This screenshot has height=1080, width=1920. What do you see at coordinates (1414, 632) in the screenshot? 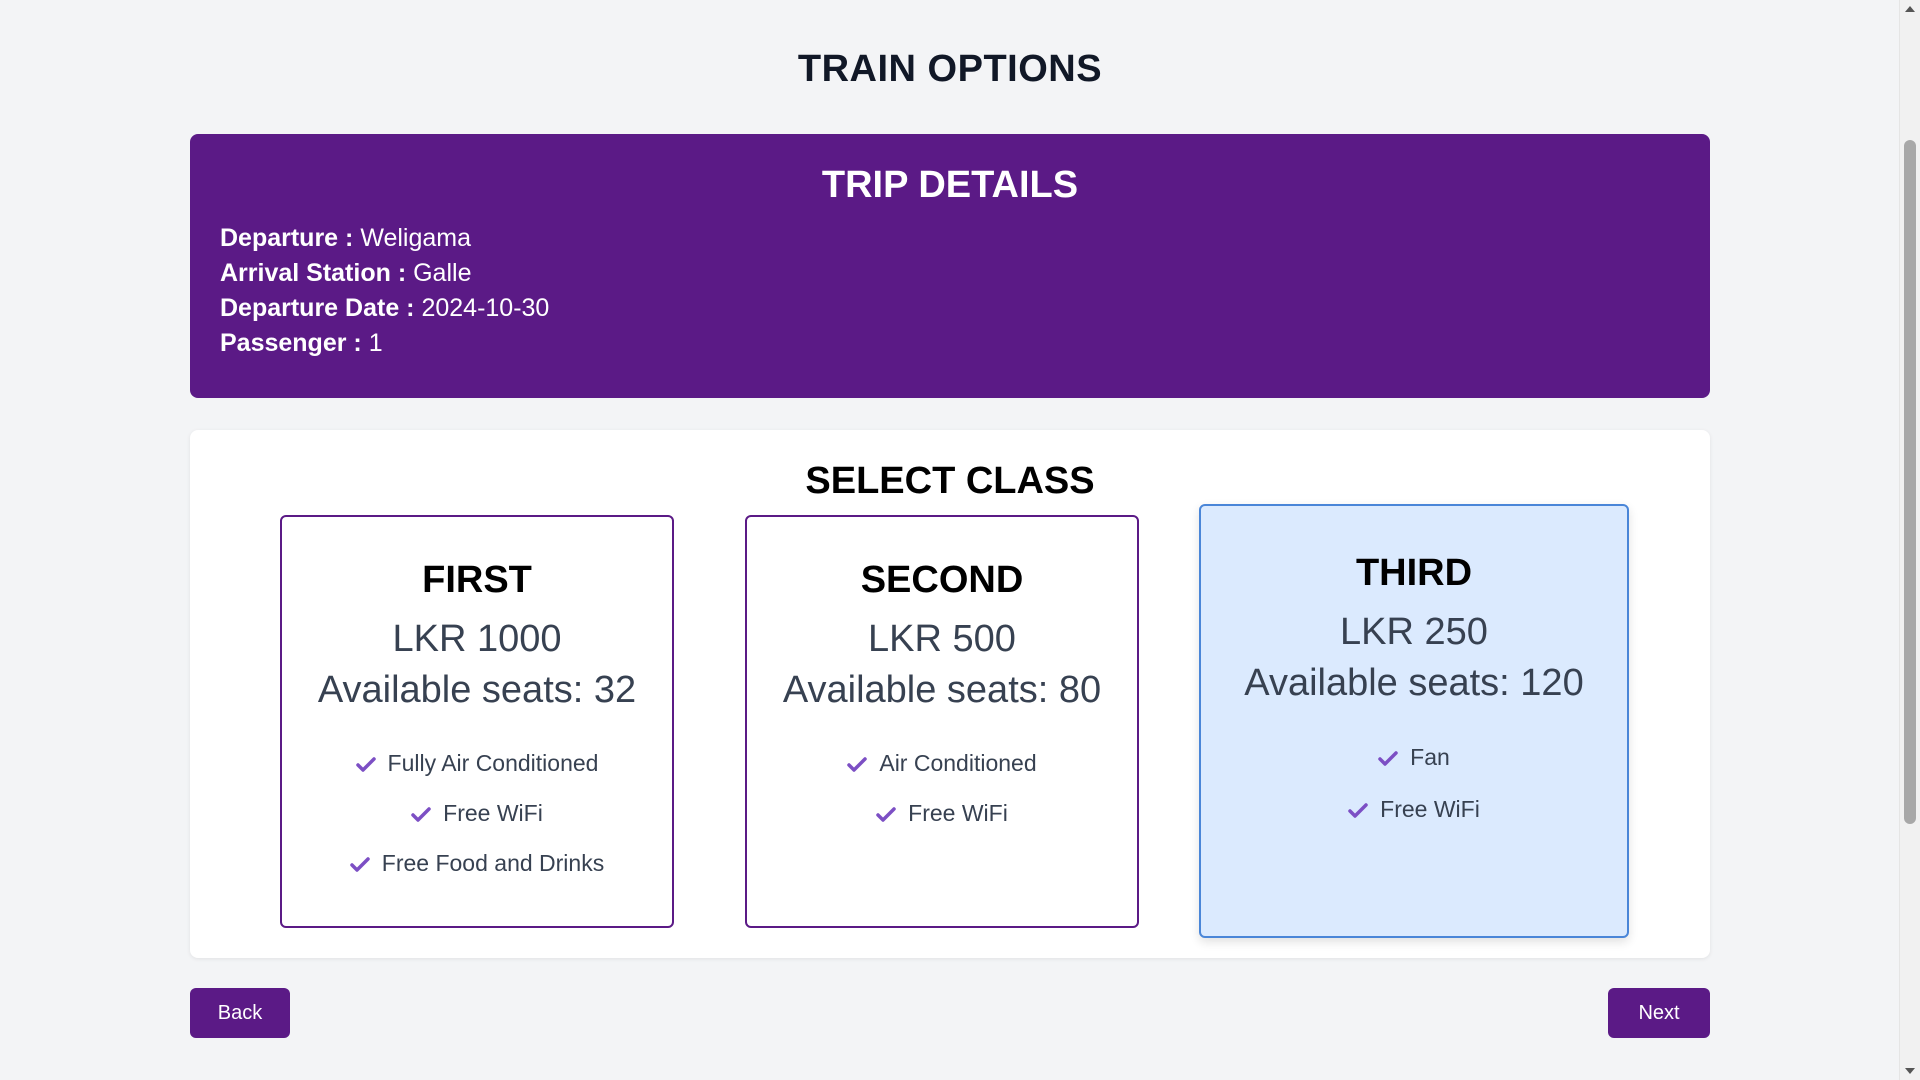
I see `class-price: LKR 250` at bounding box center [1414, 632].